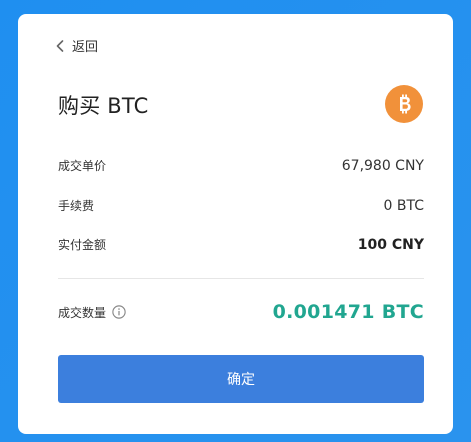  What do you see at coordinates (348, 312) in the screenshot?
I see `quantity-value: 0.001471 BTC` at bounding box center [348, 312].